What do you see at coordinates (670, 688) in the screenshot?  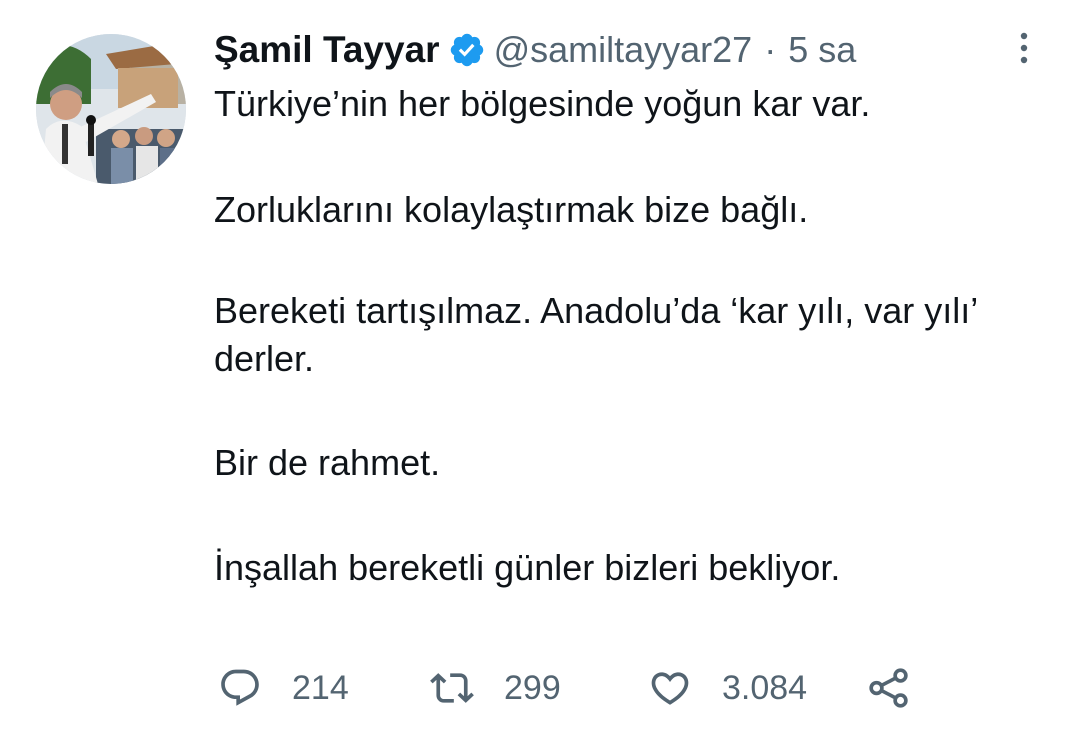 I see `heart-icon` at bounding box center [670, 688].